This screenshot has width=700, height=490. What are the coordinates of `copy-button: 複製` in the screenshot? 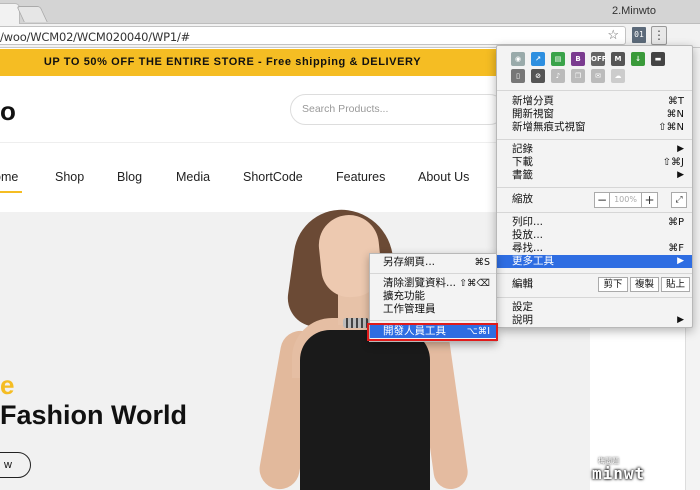 It's located at (644, 284).